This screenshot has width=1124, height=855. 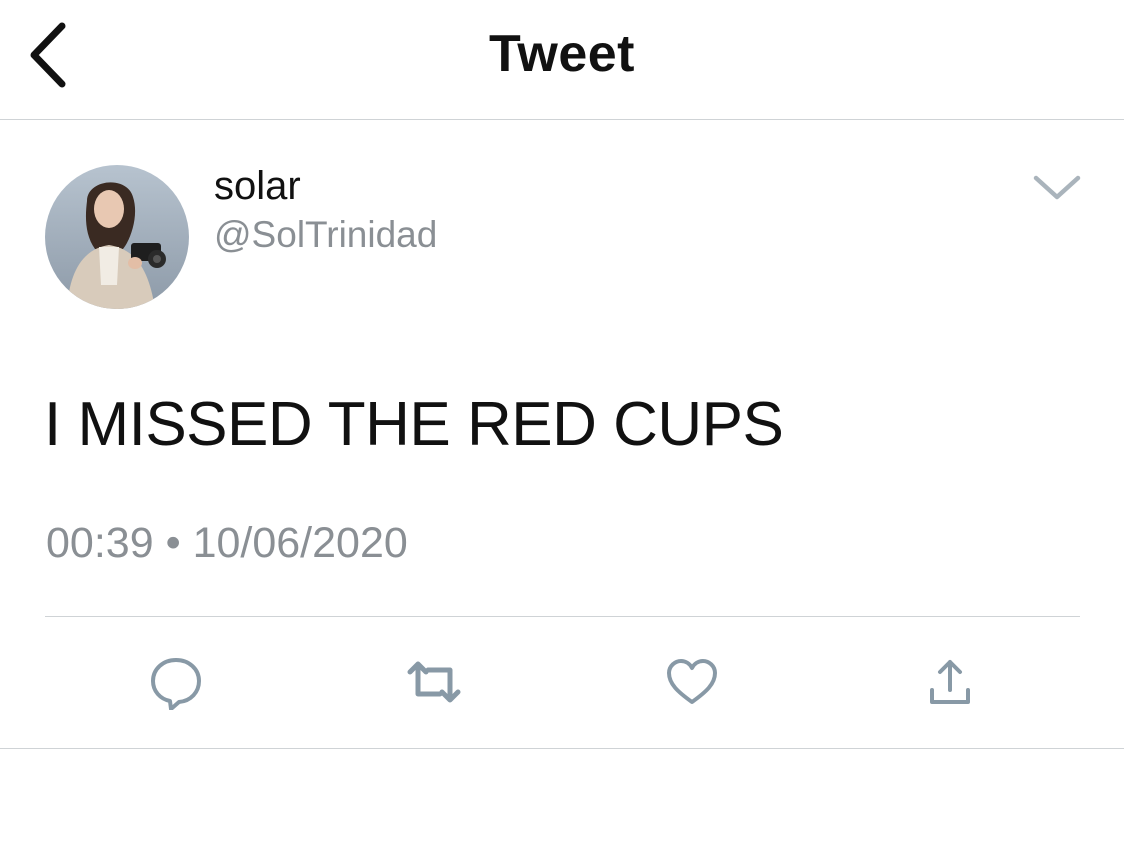 I want to click on tweet-bottom-divider, so click(x=562, y=748).